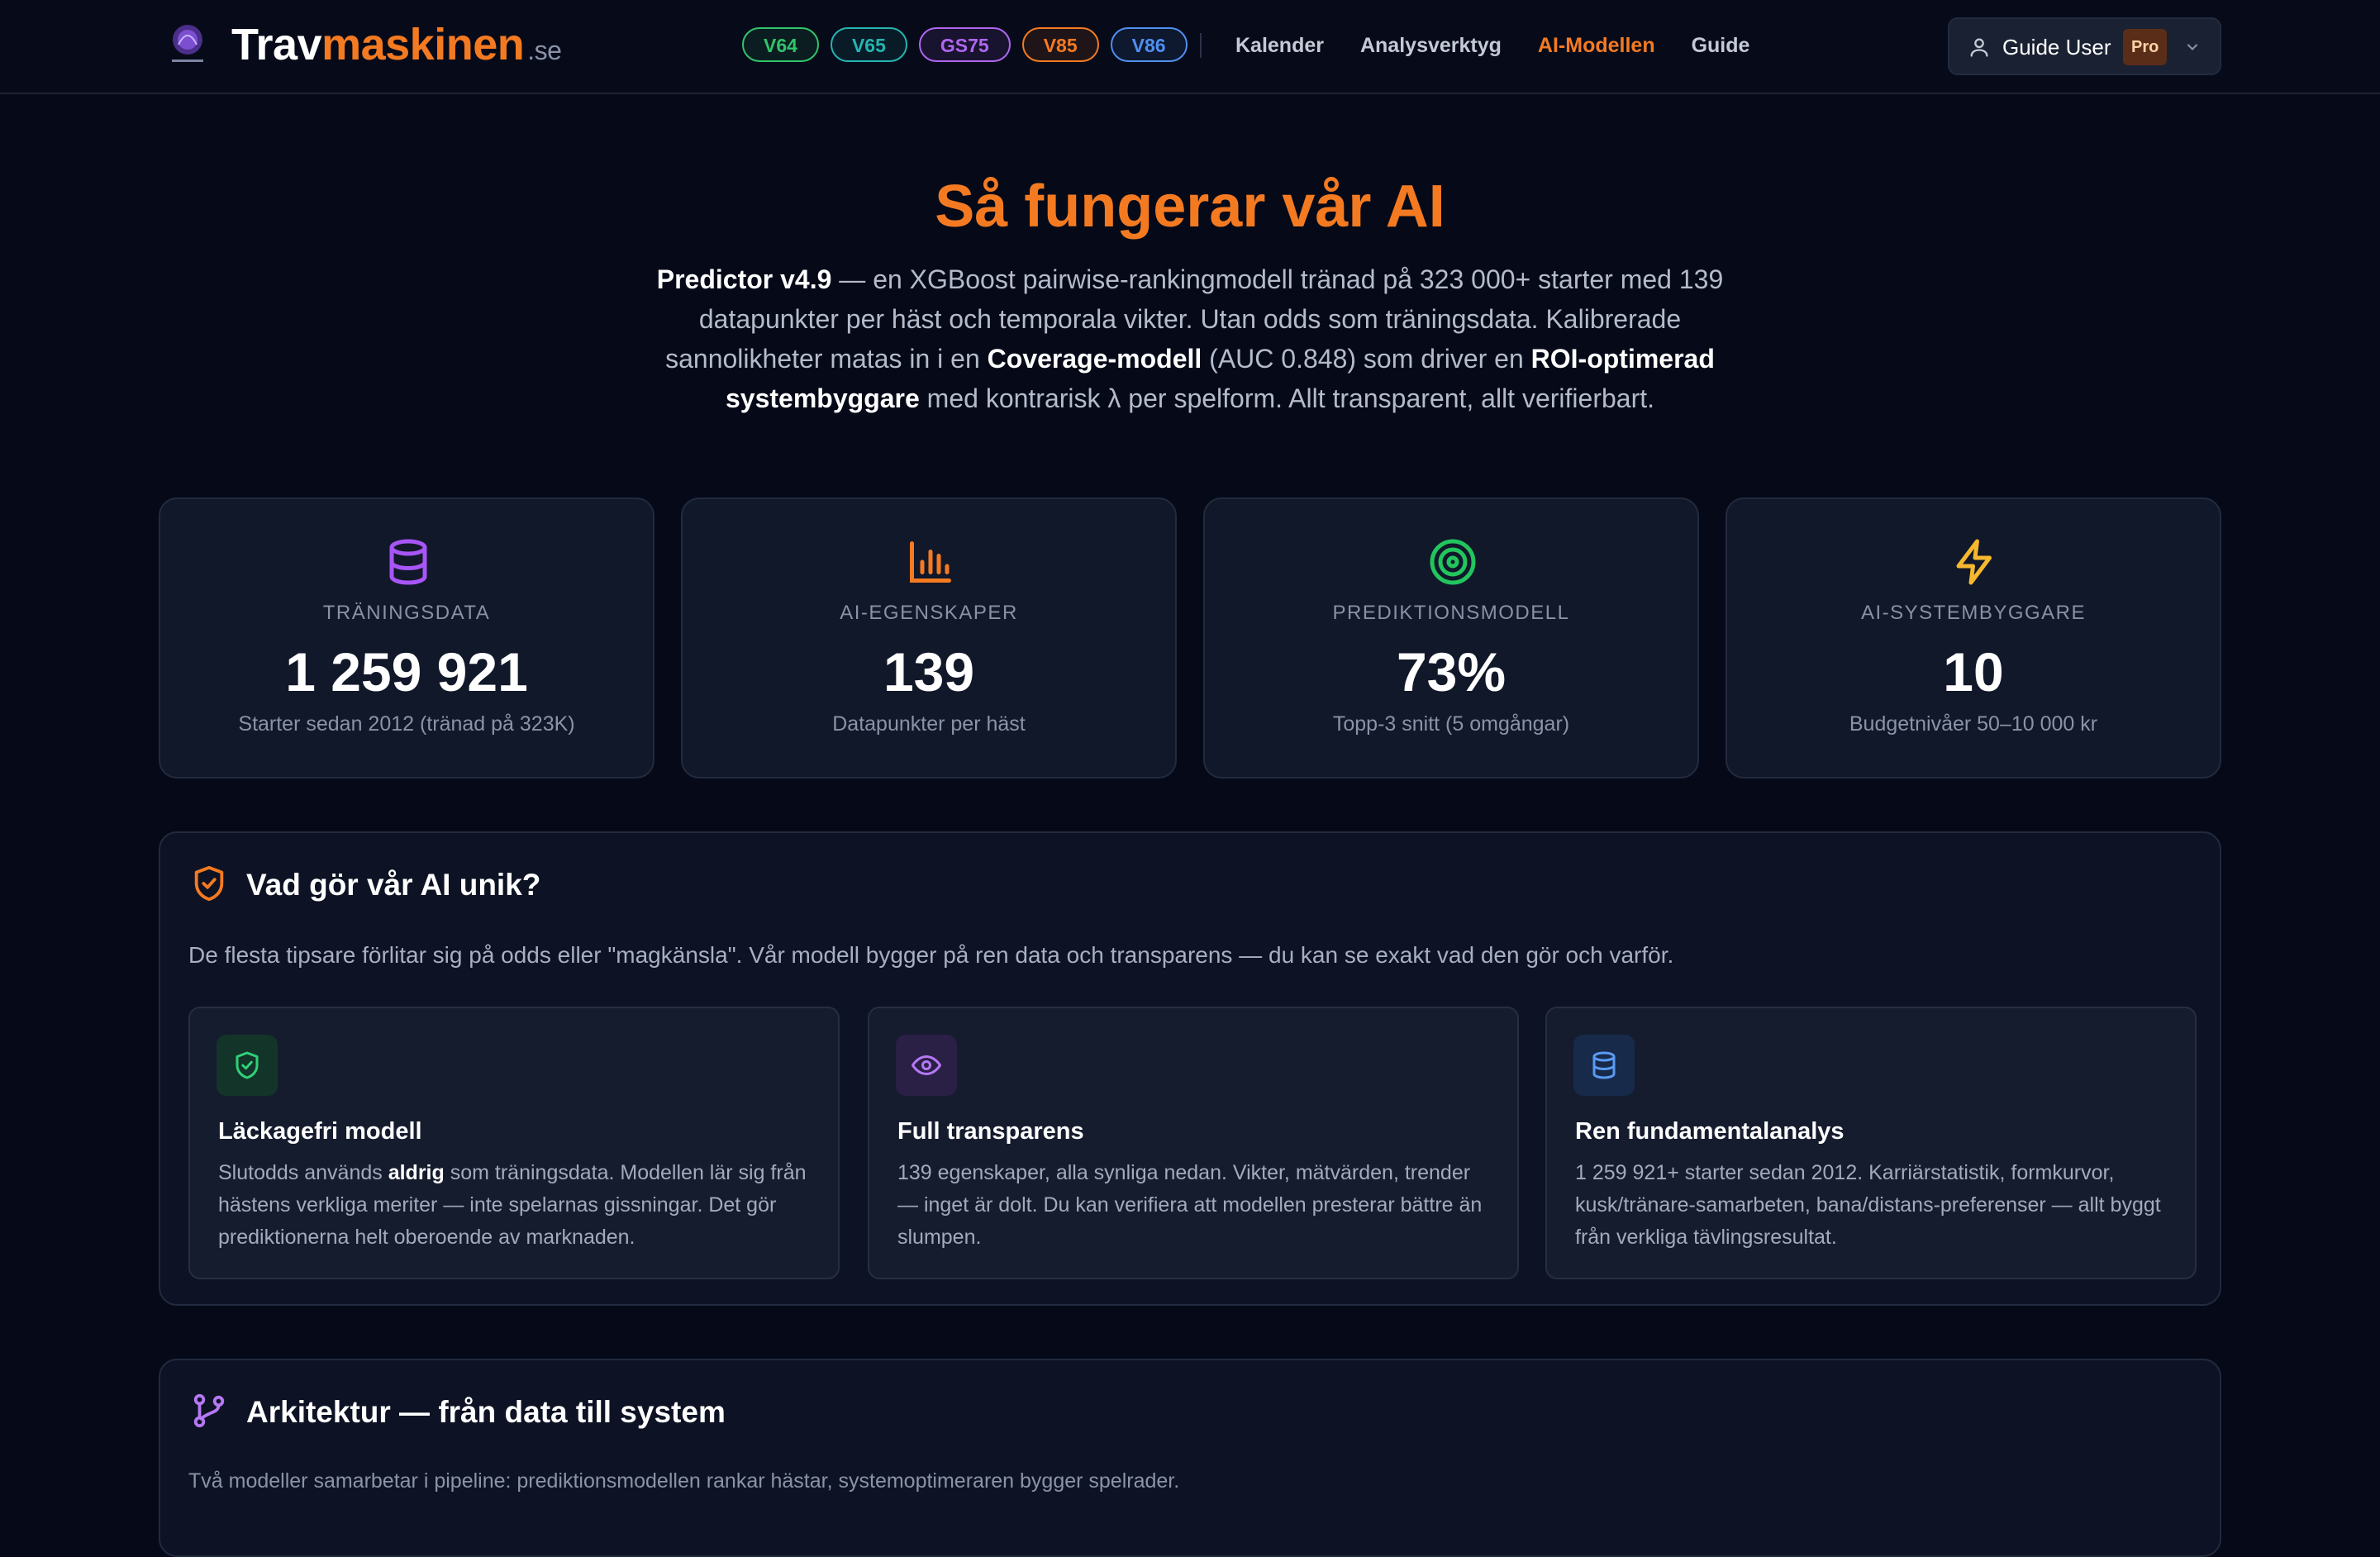  Describe the element at coordinates (990, 1131) in the screenshot. I see `feature-title: Full transparens` at that location.